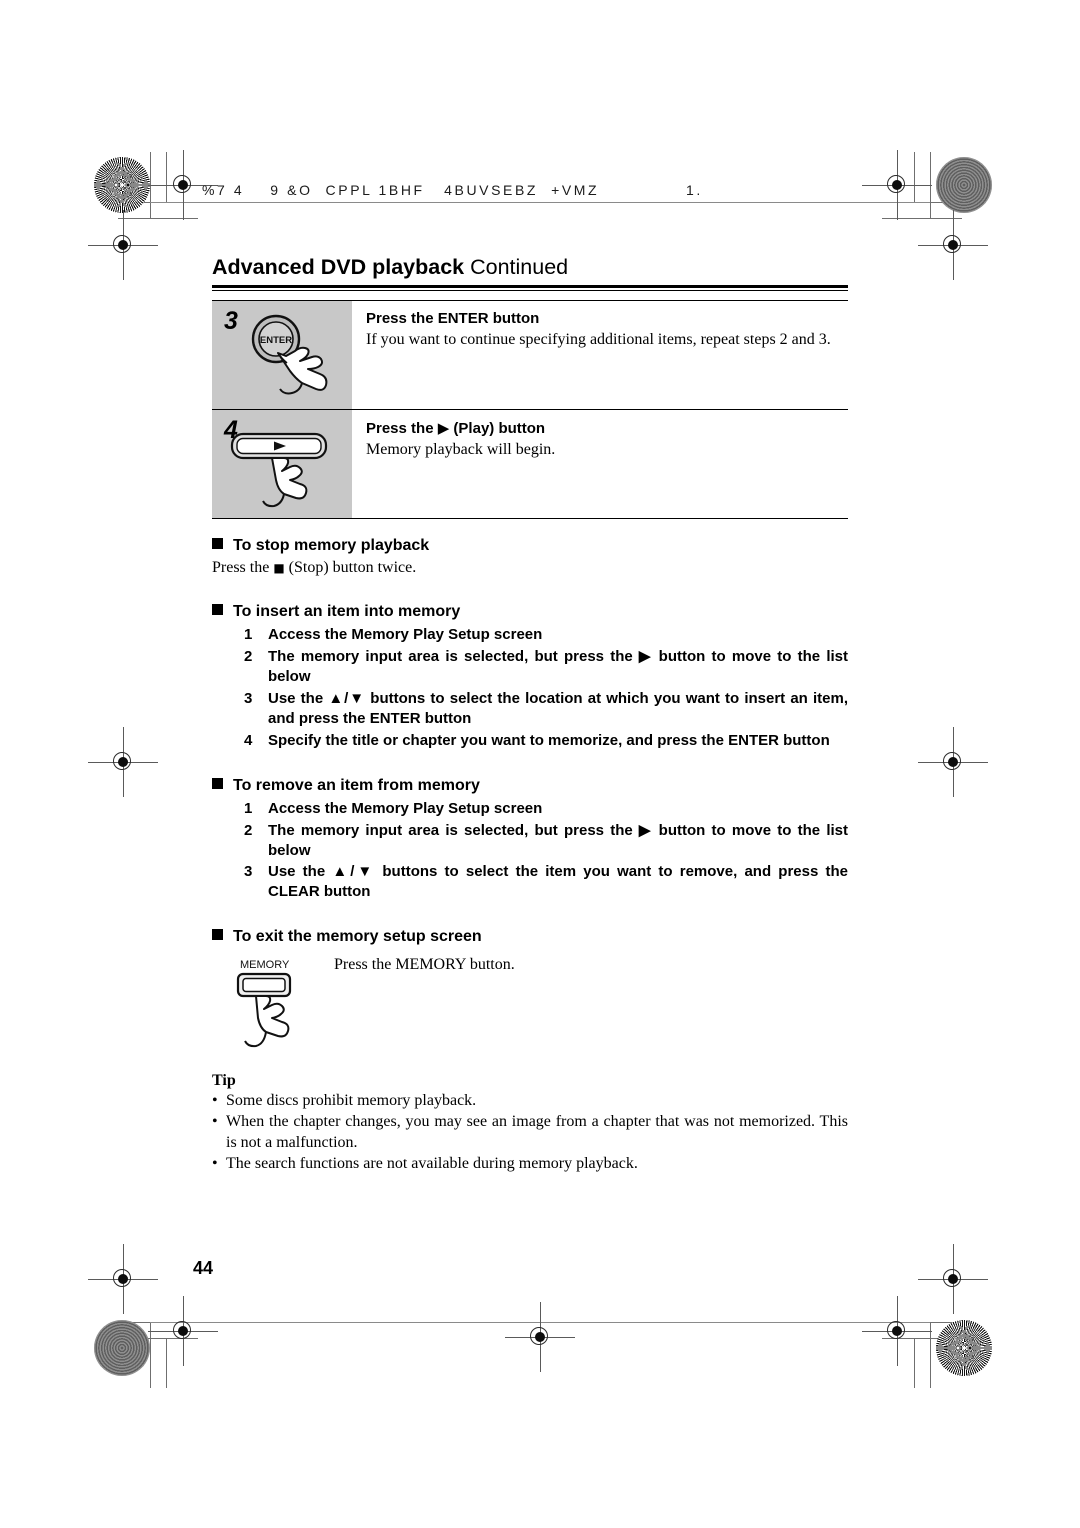 Image resolution: width=1080 pixels, height=1528 pixels. Describe the element at coordinates (351, 1101) in the screenshot. I see `tip-item-text: Some discs prohibit memory playback.` at that location.